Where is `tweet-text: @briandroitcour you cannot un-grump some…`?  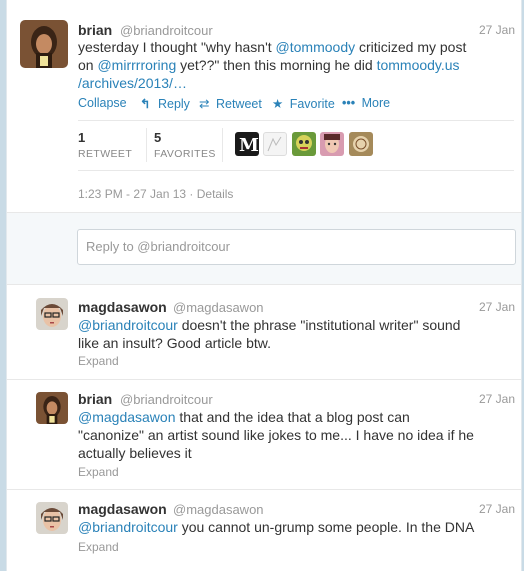 tweet-text: @briandroitcour you cannot un-grump some… is located at coordinates (293, 527).